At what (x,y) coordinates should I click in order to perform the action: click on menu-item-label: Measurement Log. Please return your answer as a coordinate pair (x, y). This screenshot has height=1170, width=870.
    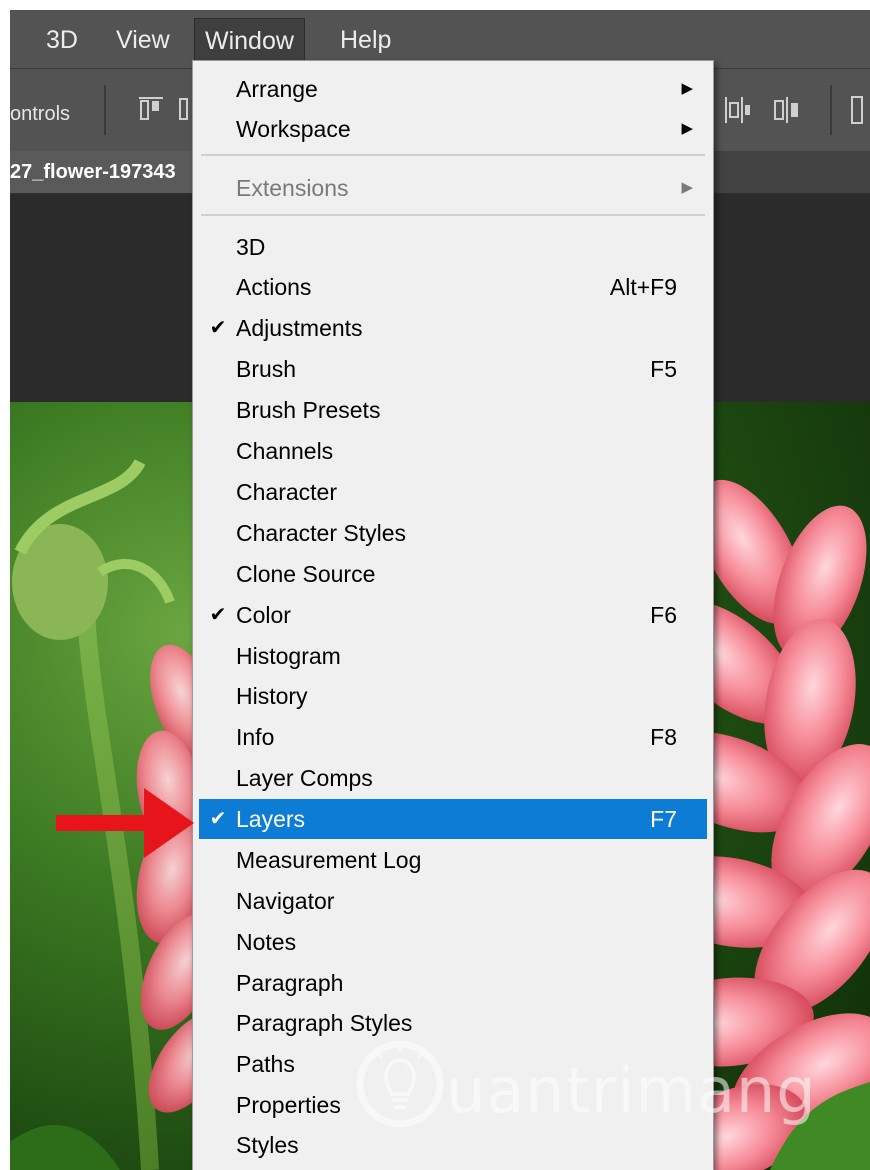
    Looking at the image, I should click on (329, 860).